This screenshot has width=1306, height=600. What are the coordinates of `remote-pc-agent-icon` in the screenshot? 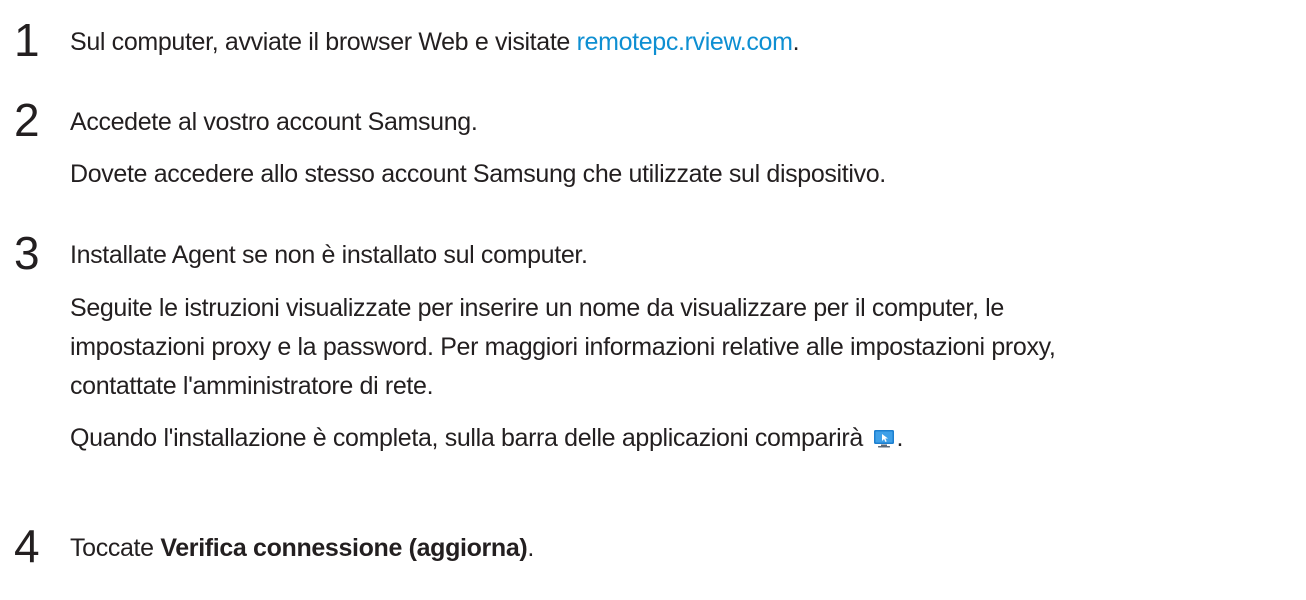 It's located at (884, 434).